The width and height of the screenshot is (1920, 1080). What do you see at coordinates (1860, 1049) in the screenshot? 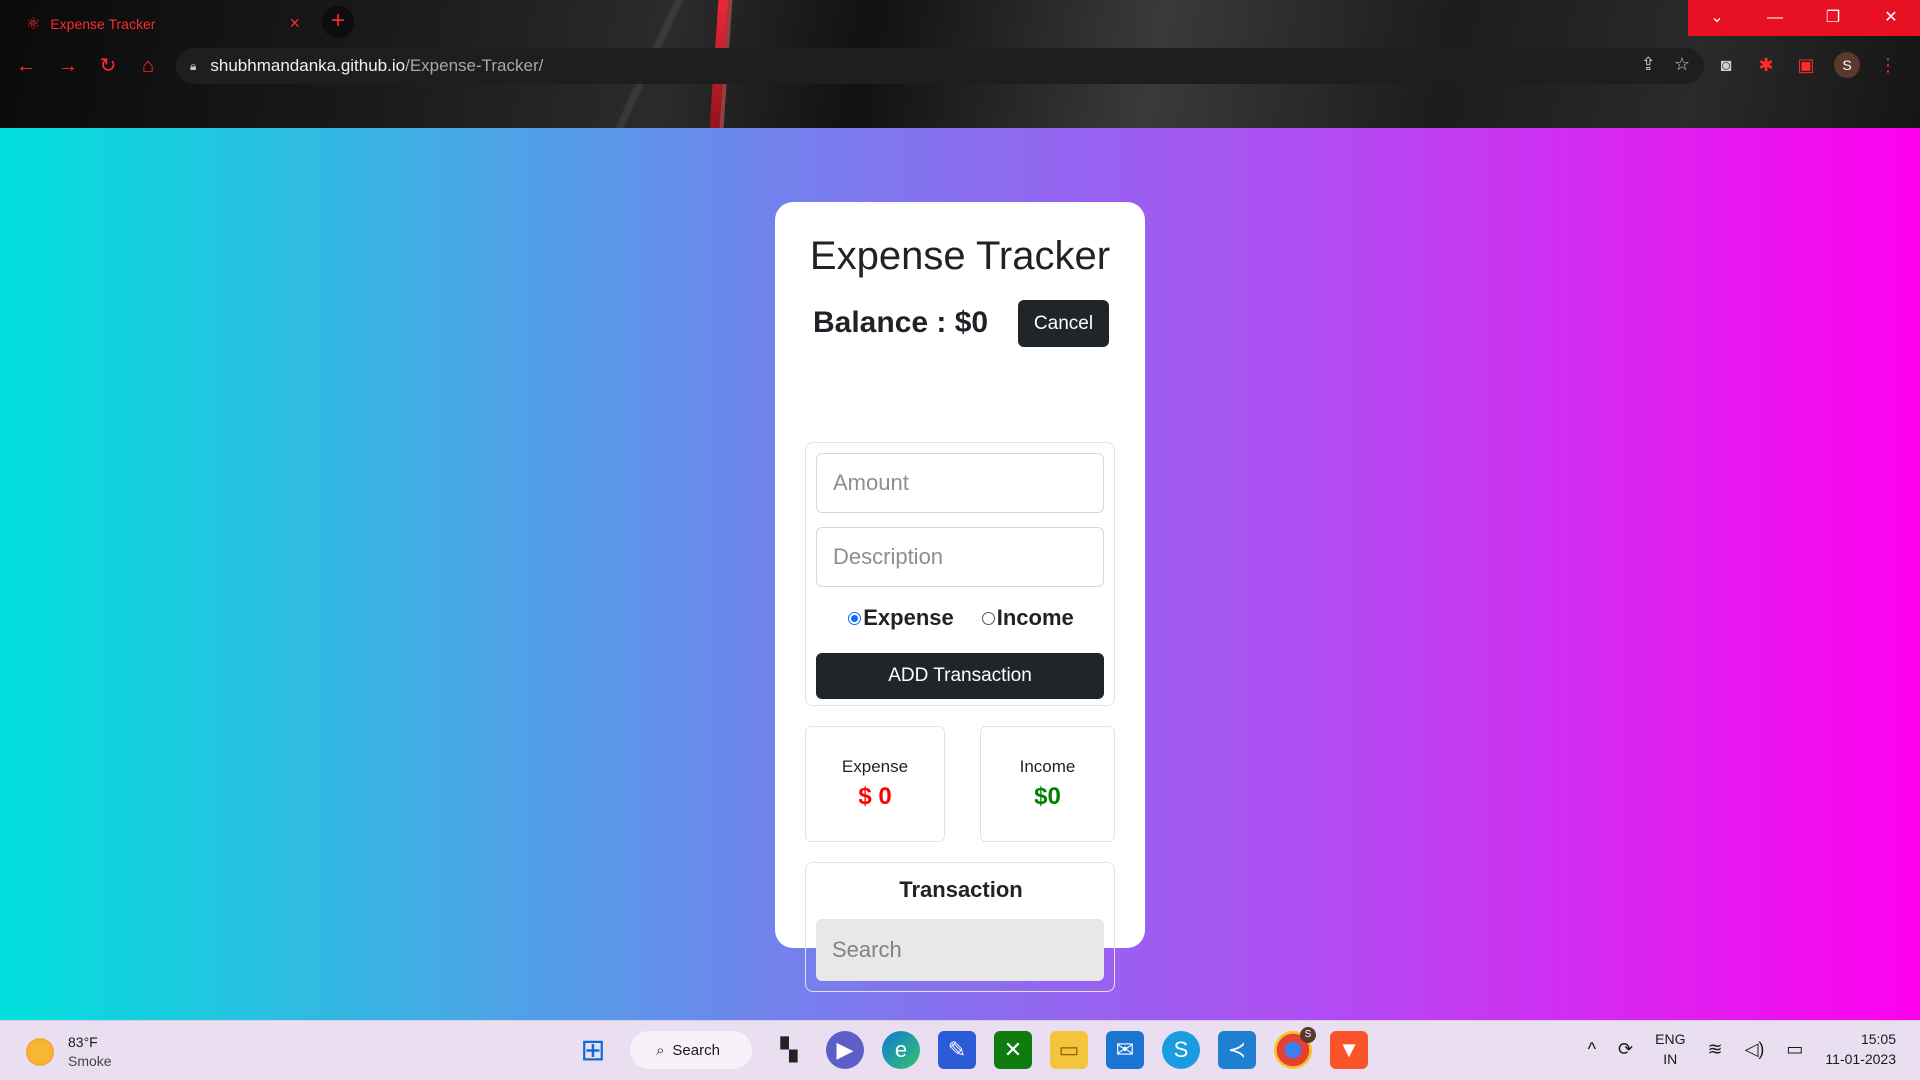
I see `clock: 15:05 11-01-2023` at bounding box center [1860, 1049].